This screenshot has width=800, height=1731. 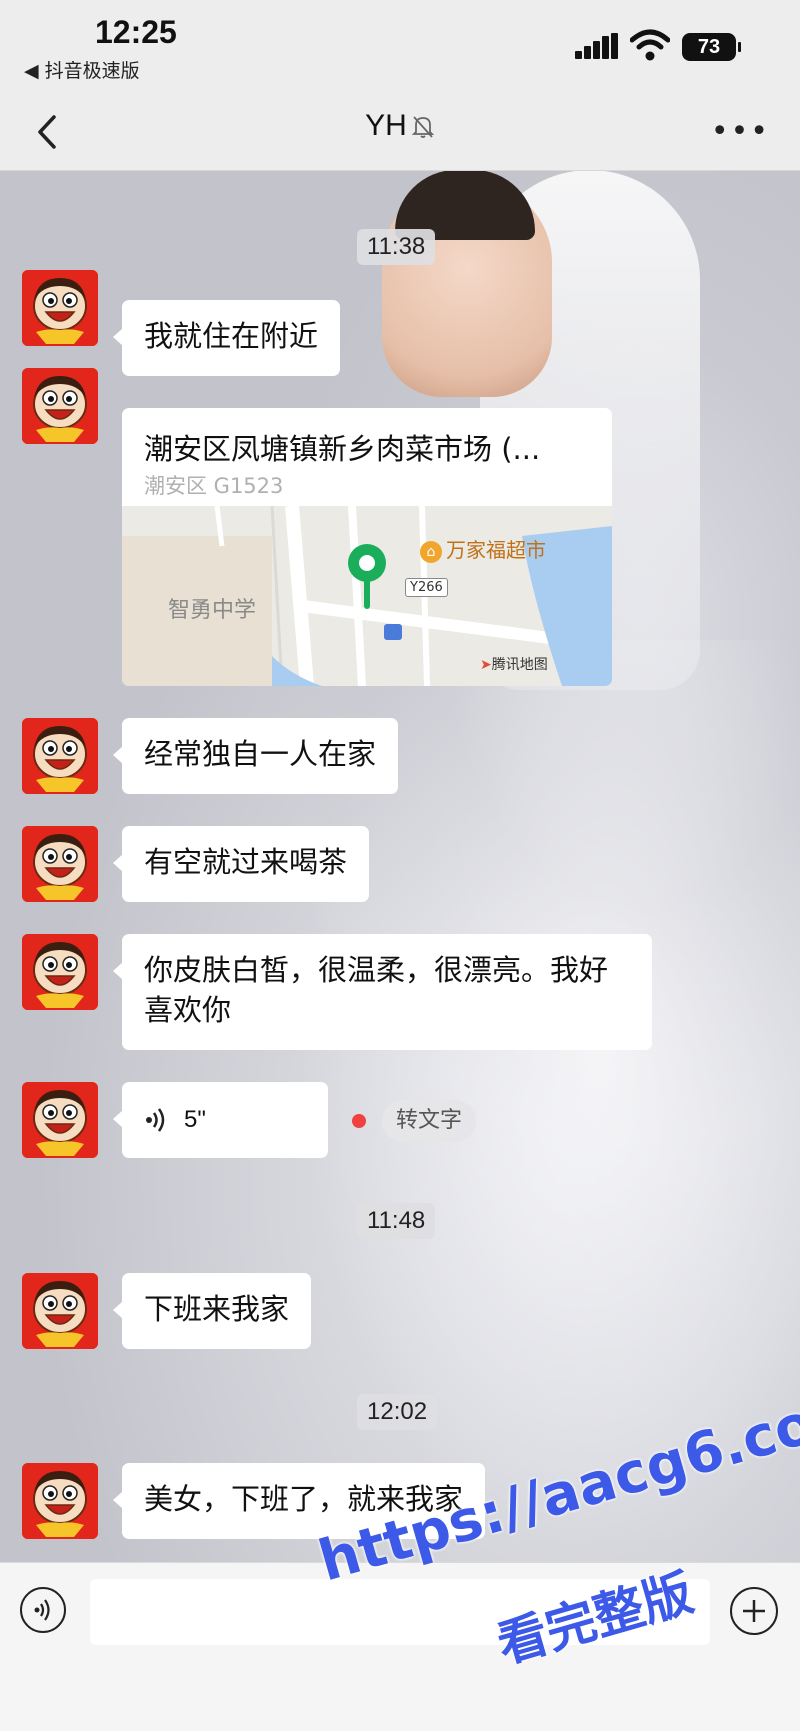 What do you see at coordinates (429, 1121) in the screenshot?
I see `convert-to-text-button: 转文字` at bounding box center [429, 1121].